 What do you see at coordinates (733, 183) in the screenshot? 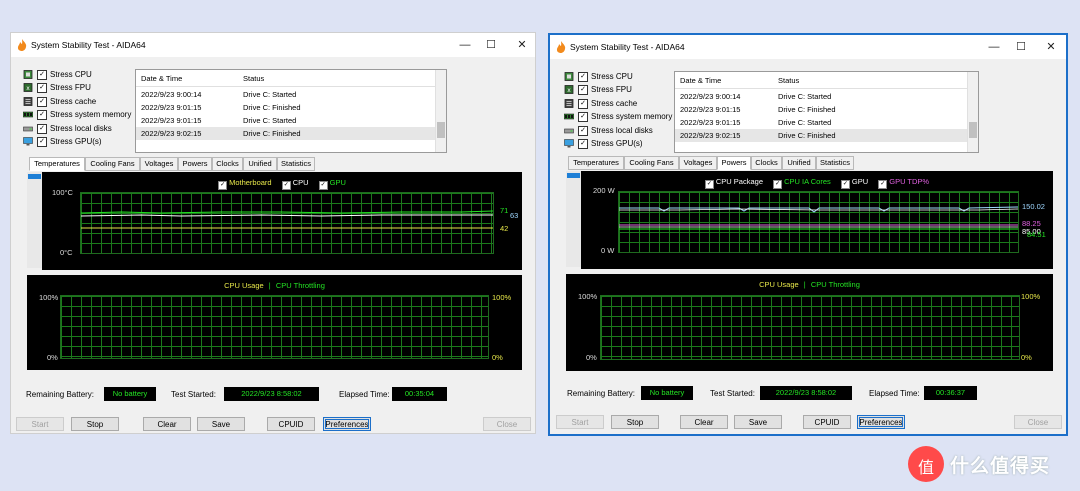
I see `legend-item-cpu-package: ✓ CPU Package` at bounding box center [733, 183].